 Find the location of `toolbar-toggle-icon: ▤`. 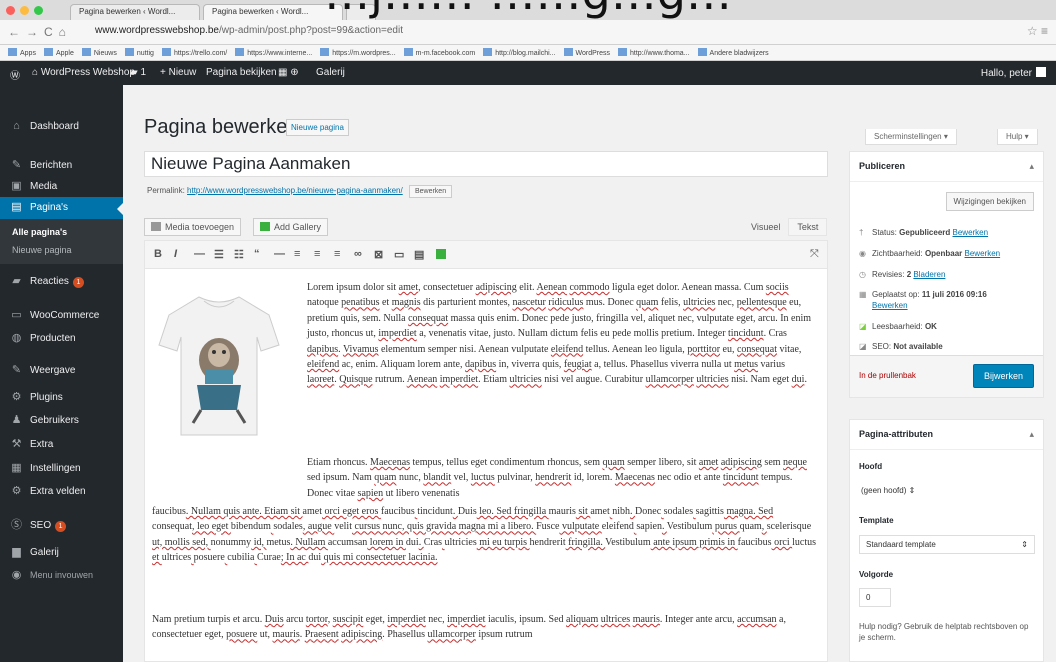

toolbar-toggle-icon: ▤ is located at coordinates (419, 254).